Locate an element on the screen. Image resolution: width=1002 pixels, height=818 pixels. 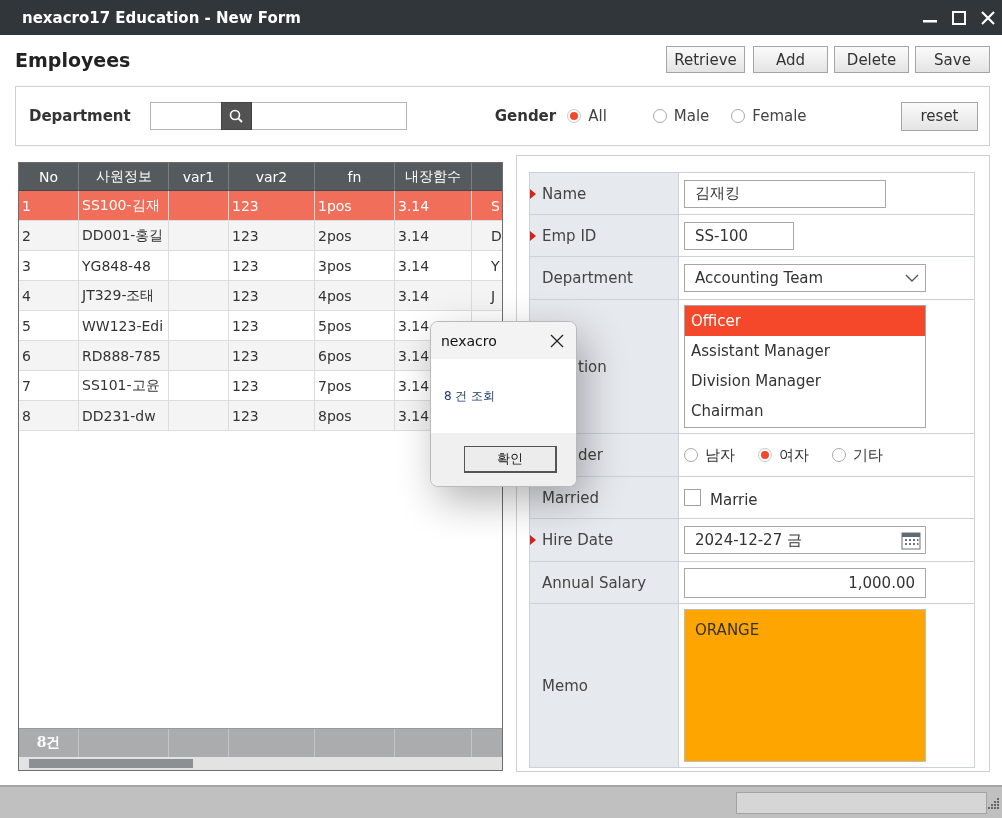
toolbar-button: Add is located at coordinates (790, 59).